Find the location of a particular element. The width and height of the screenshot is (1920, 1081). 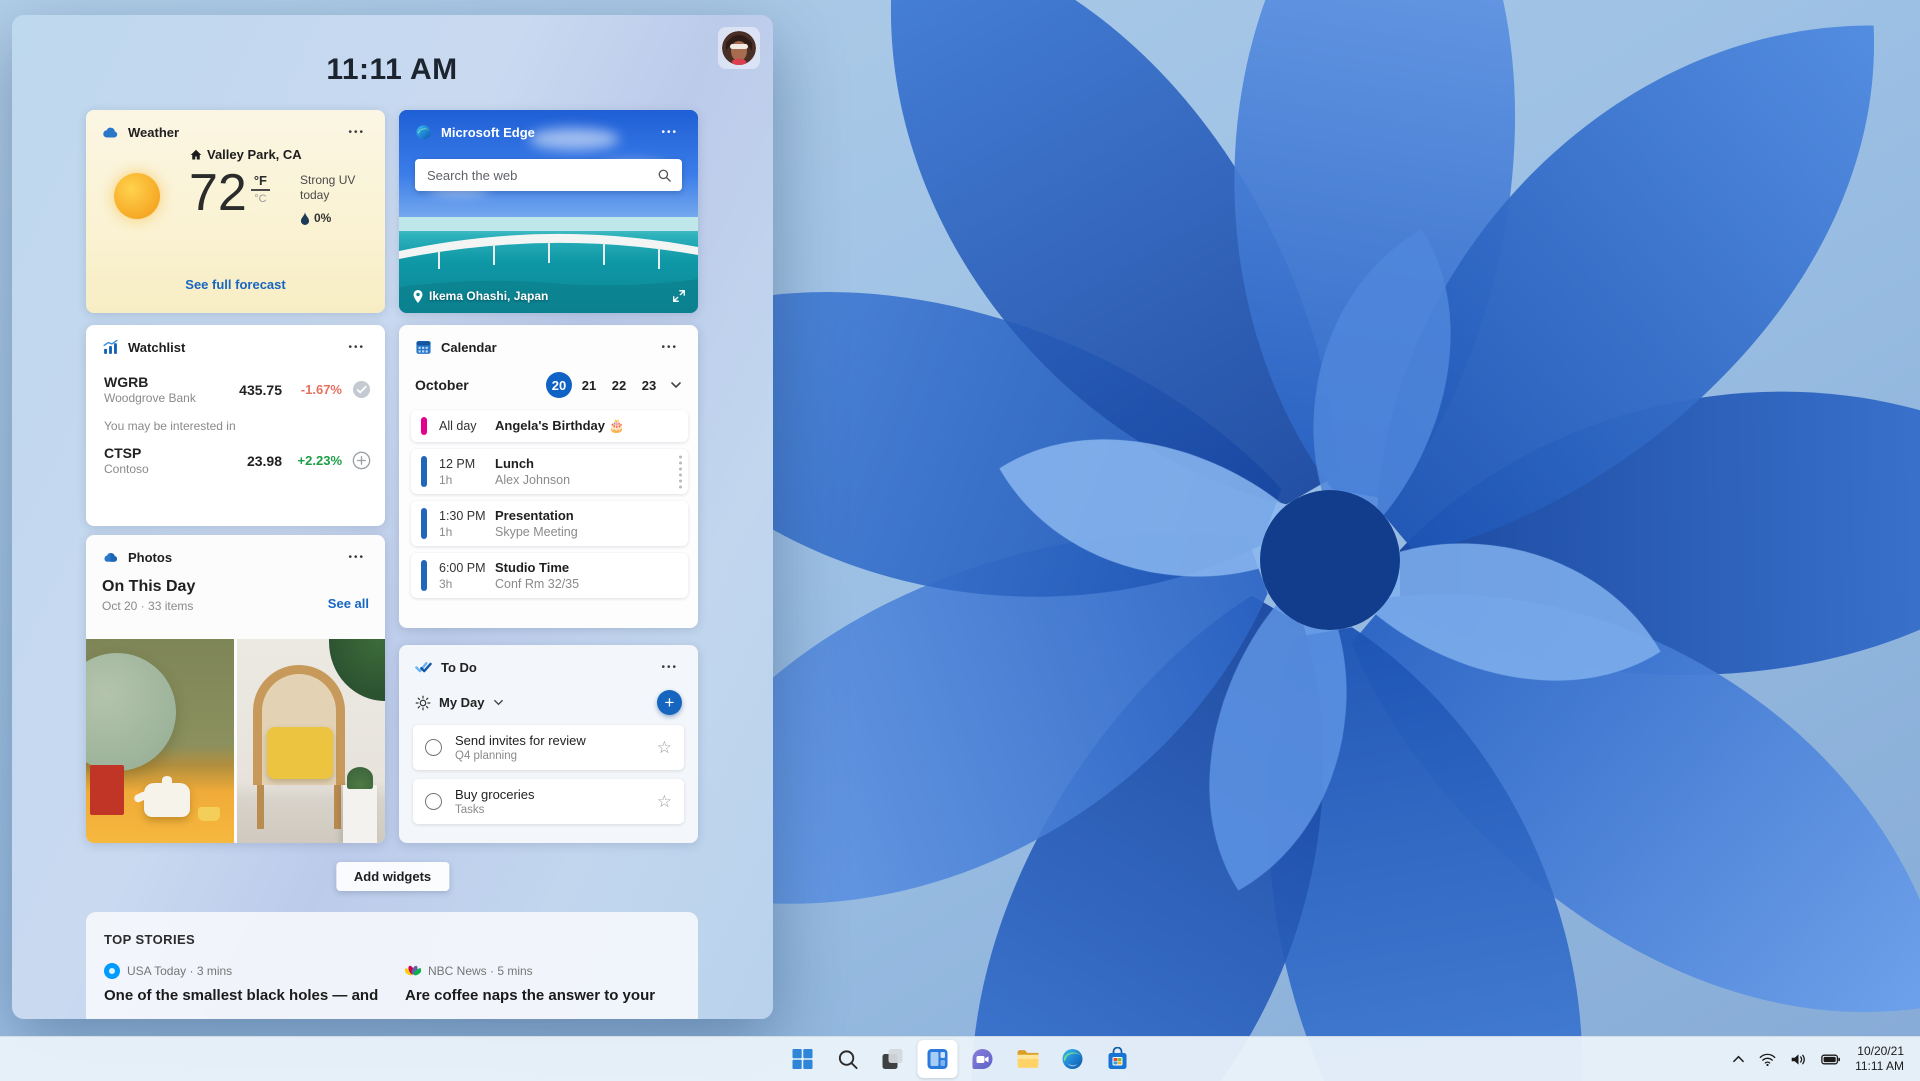

tray-battery-button is located at coordinates (1830, 1059).